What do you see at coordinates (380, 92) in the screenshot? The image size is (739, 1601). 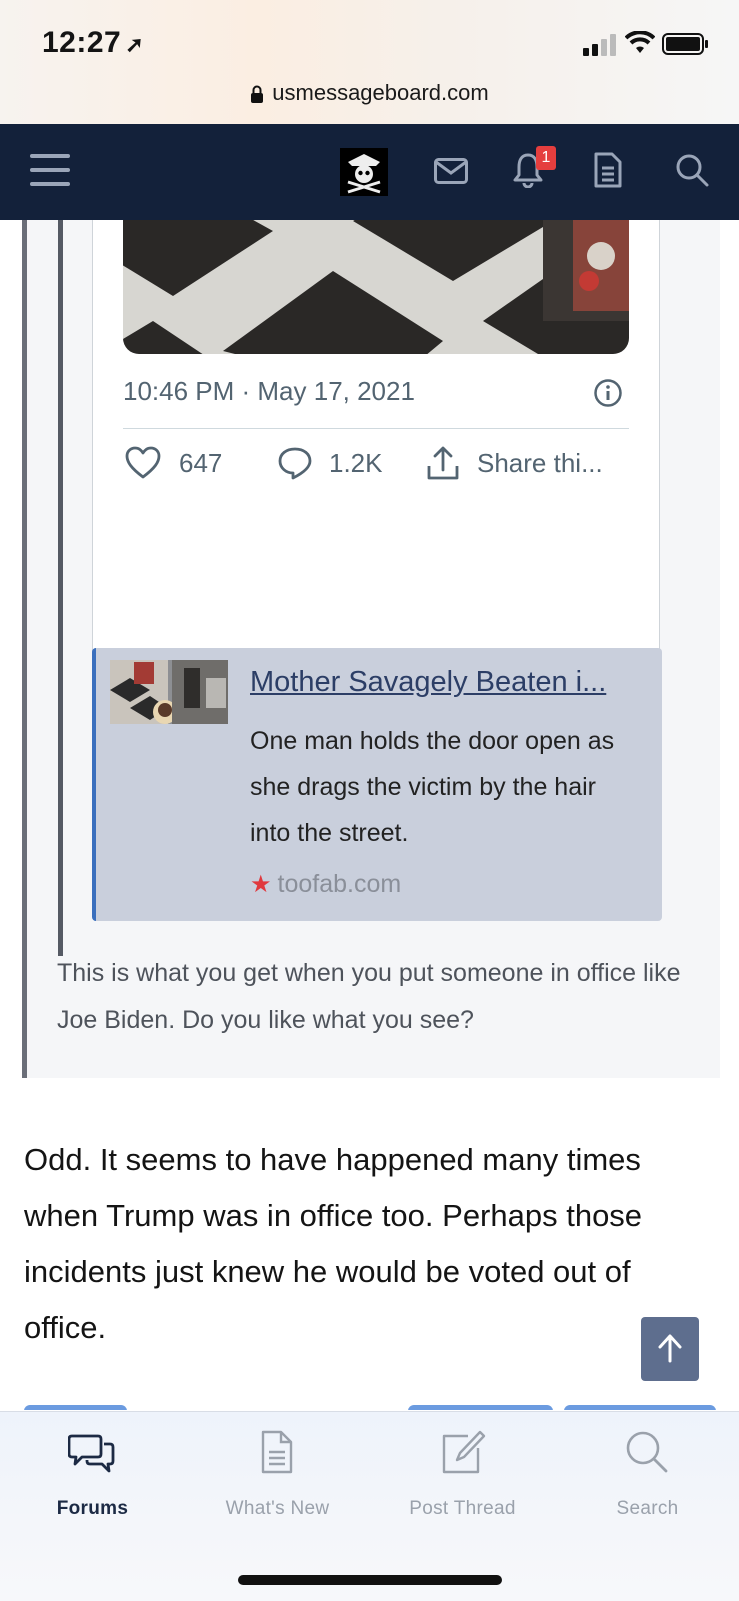 I see `url-text: usmessageboard.com` at bounding box center [380, 92].